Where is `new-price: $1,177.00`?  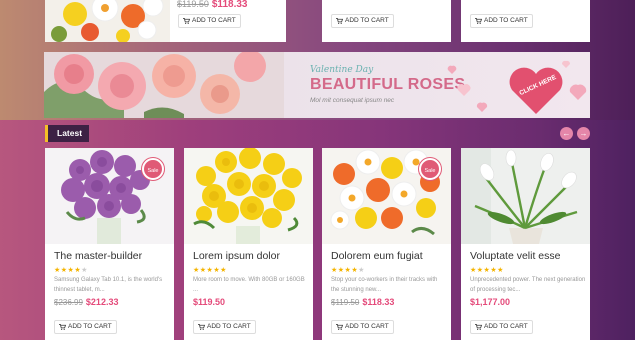
new-price: $1,177.00 is located at coordinates (490, 302).